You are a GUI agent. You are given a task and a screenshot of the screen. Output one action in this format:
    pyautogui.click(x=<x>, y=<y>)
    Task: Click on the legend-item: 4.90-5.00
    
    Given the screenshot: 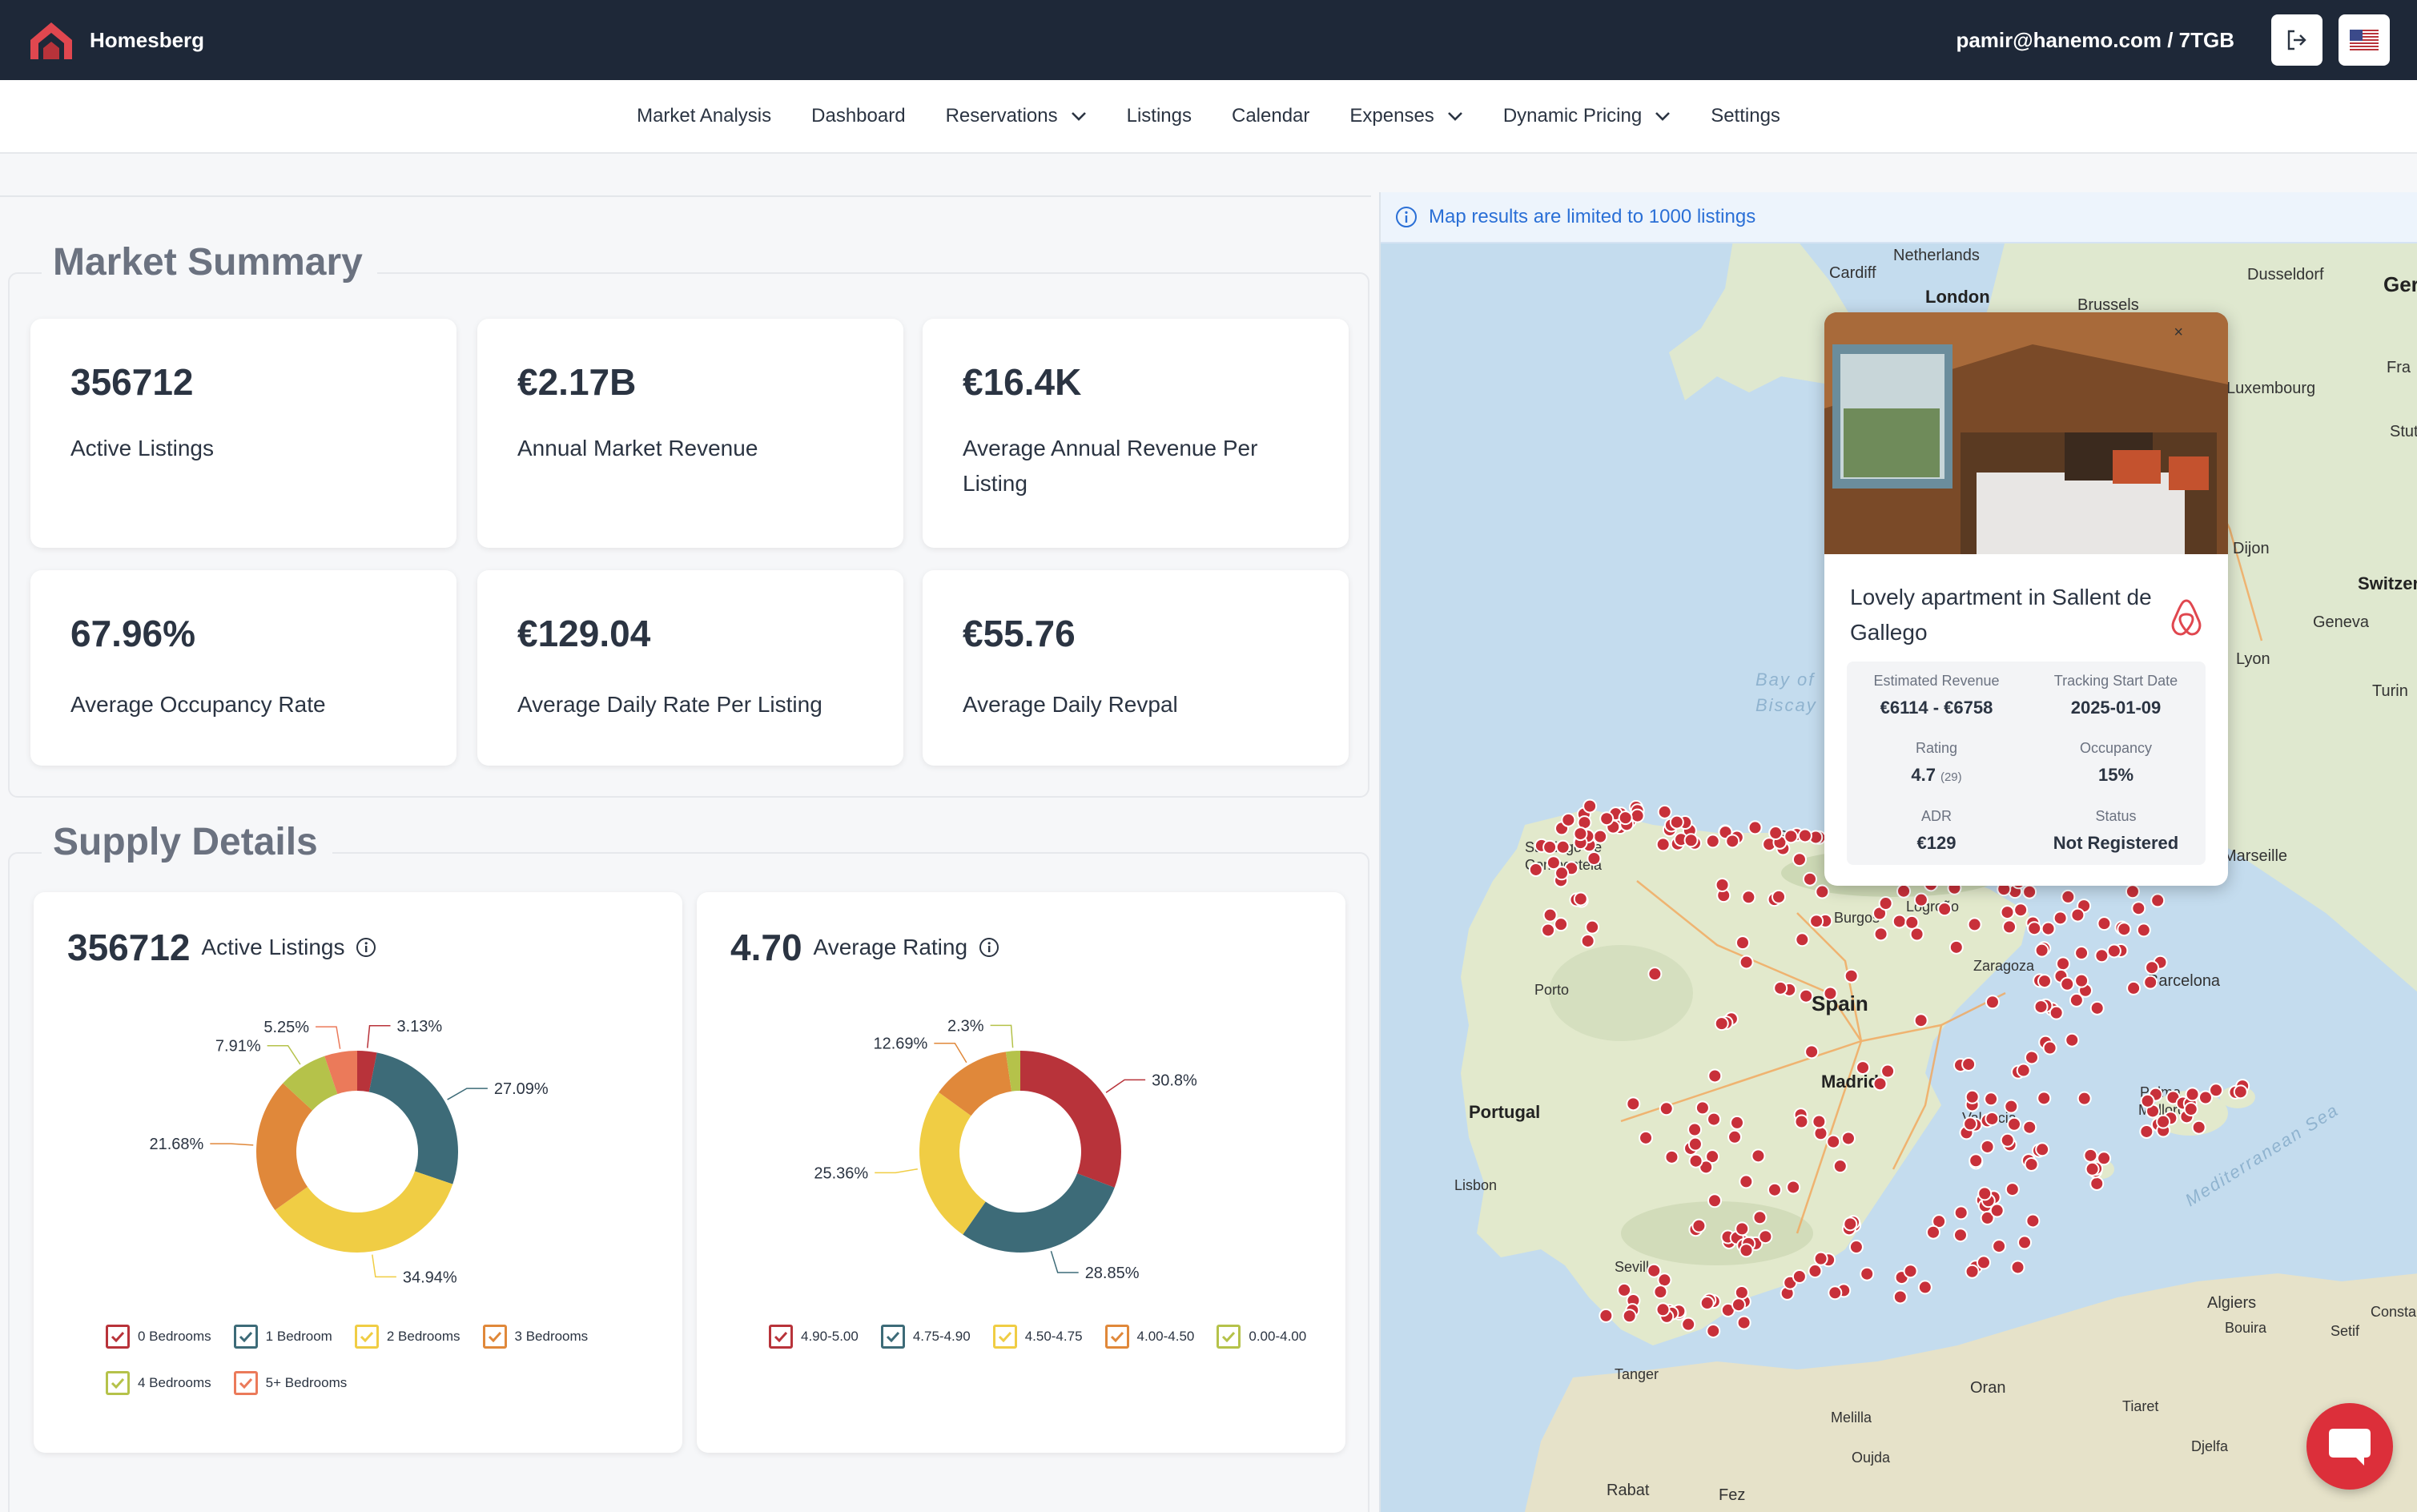 What is the action you would take?
    pyautogui.click(x=814, y=1337)
    